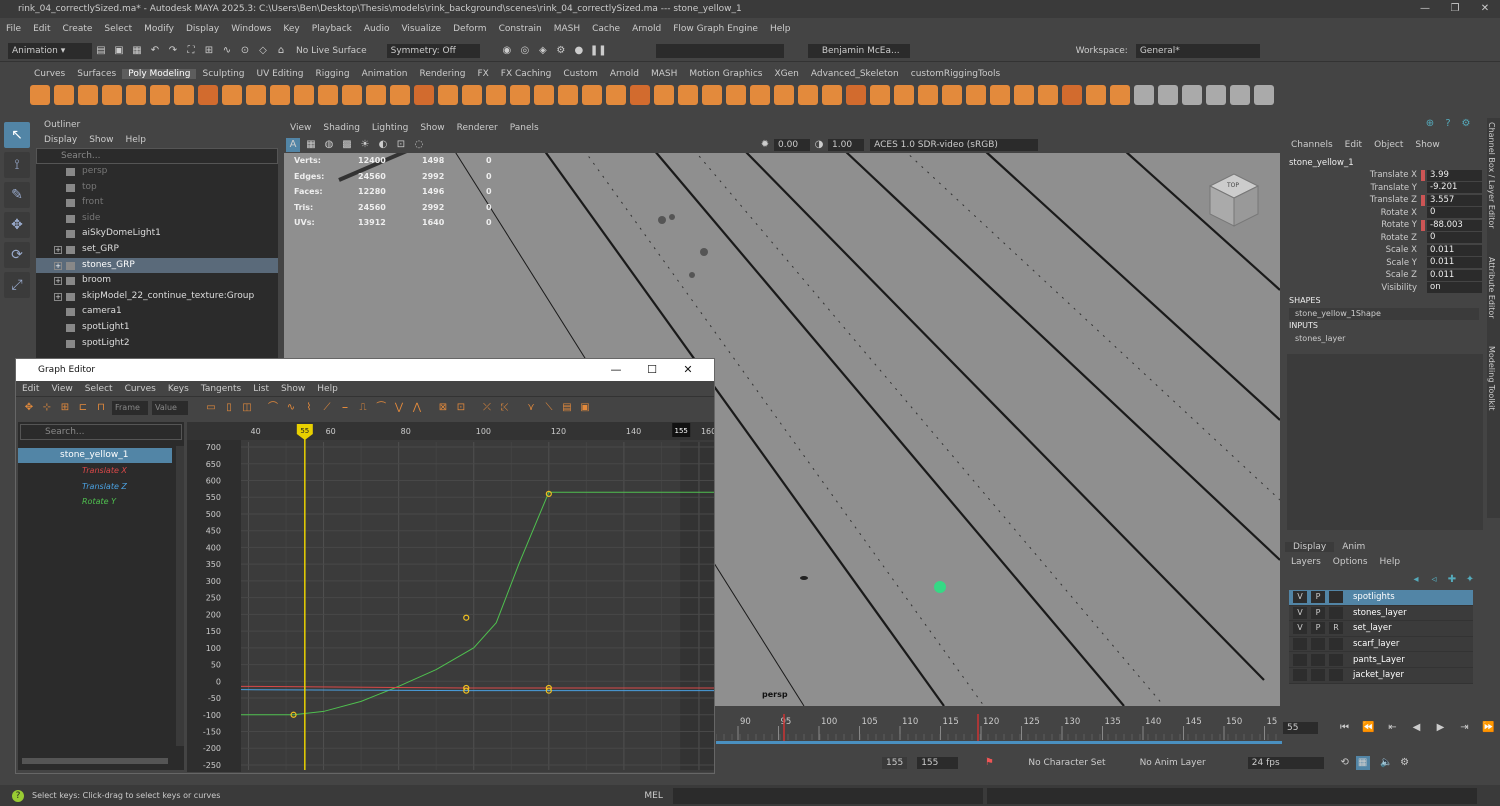 This screenshot has height=806, width=1500. What do you see at coordinates (399, 408) in the screenshot?
I see `break-tangent-icon: ⋁` at bounding box center [399, 408].